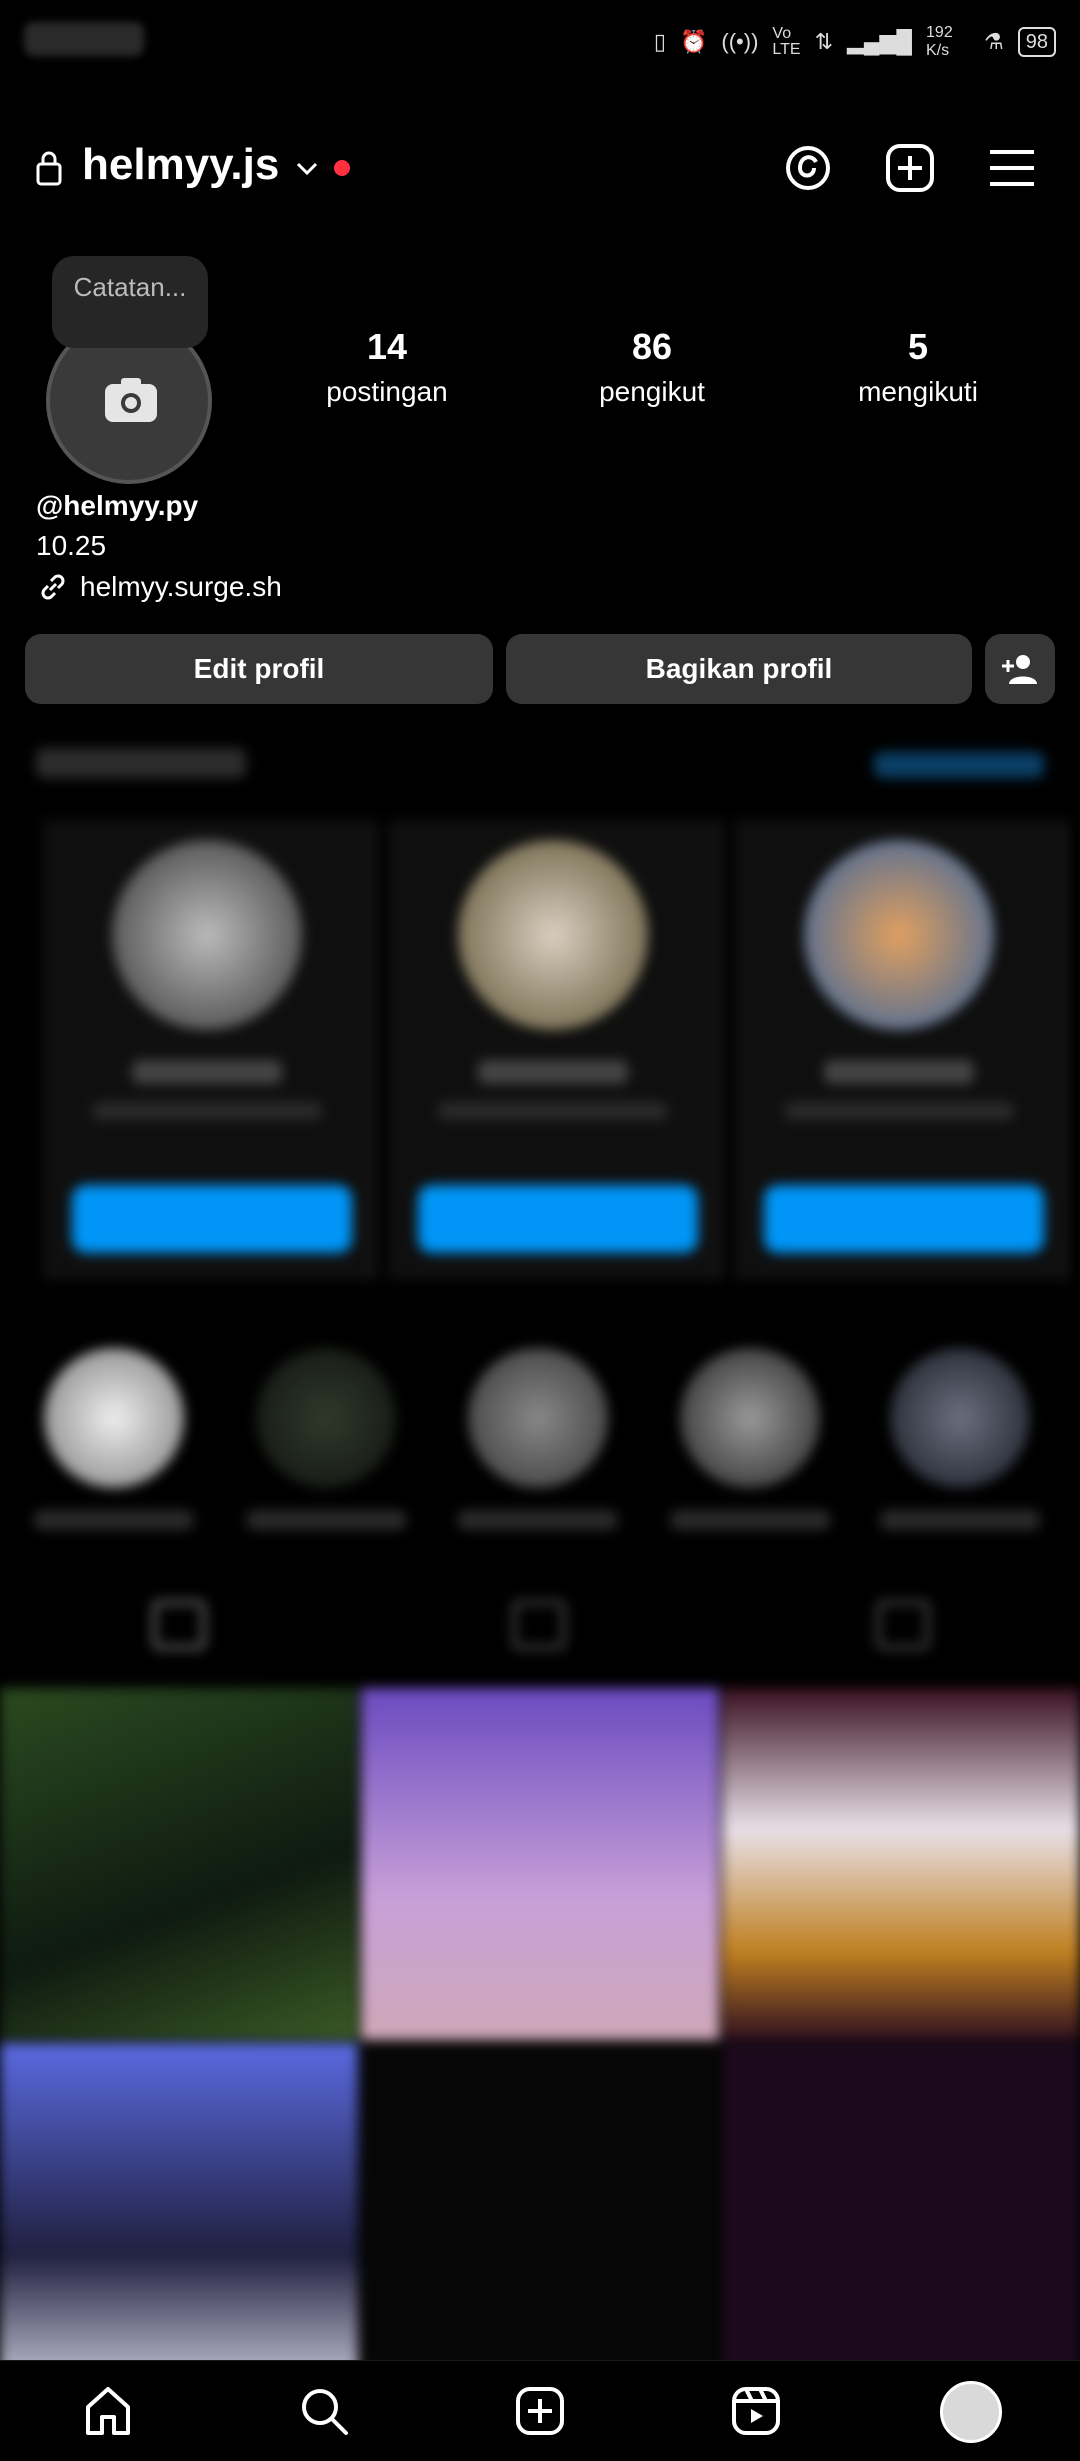 The image size is (1080, 2461). I want to click on status-bar: ▯ ⏰ ((•)) Vo LTE ⇅ ▂▄▆█ 192 K/s ⚗ 98, so click(540, 40).